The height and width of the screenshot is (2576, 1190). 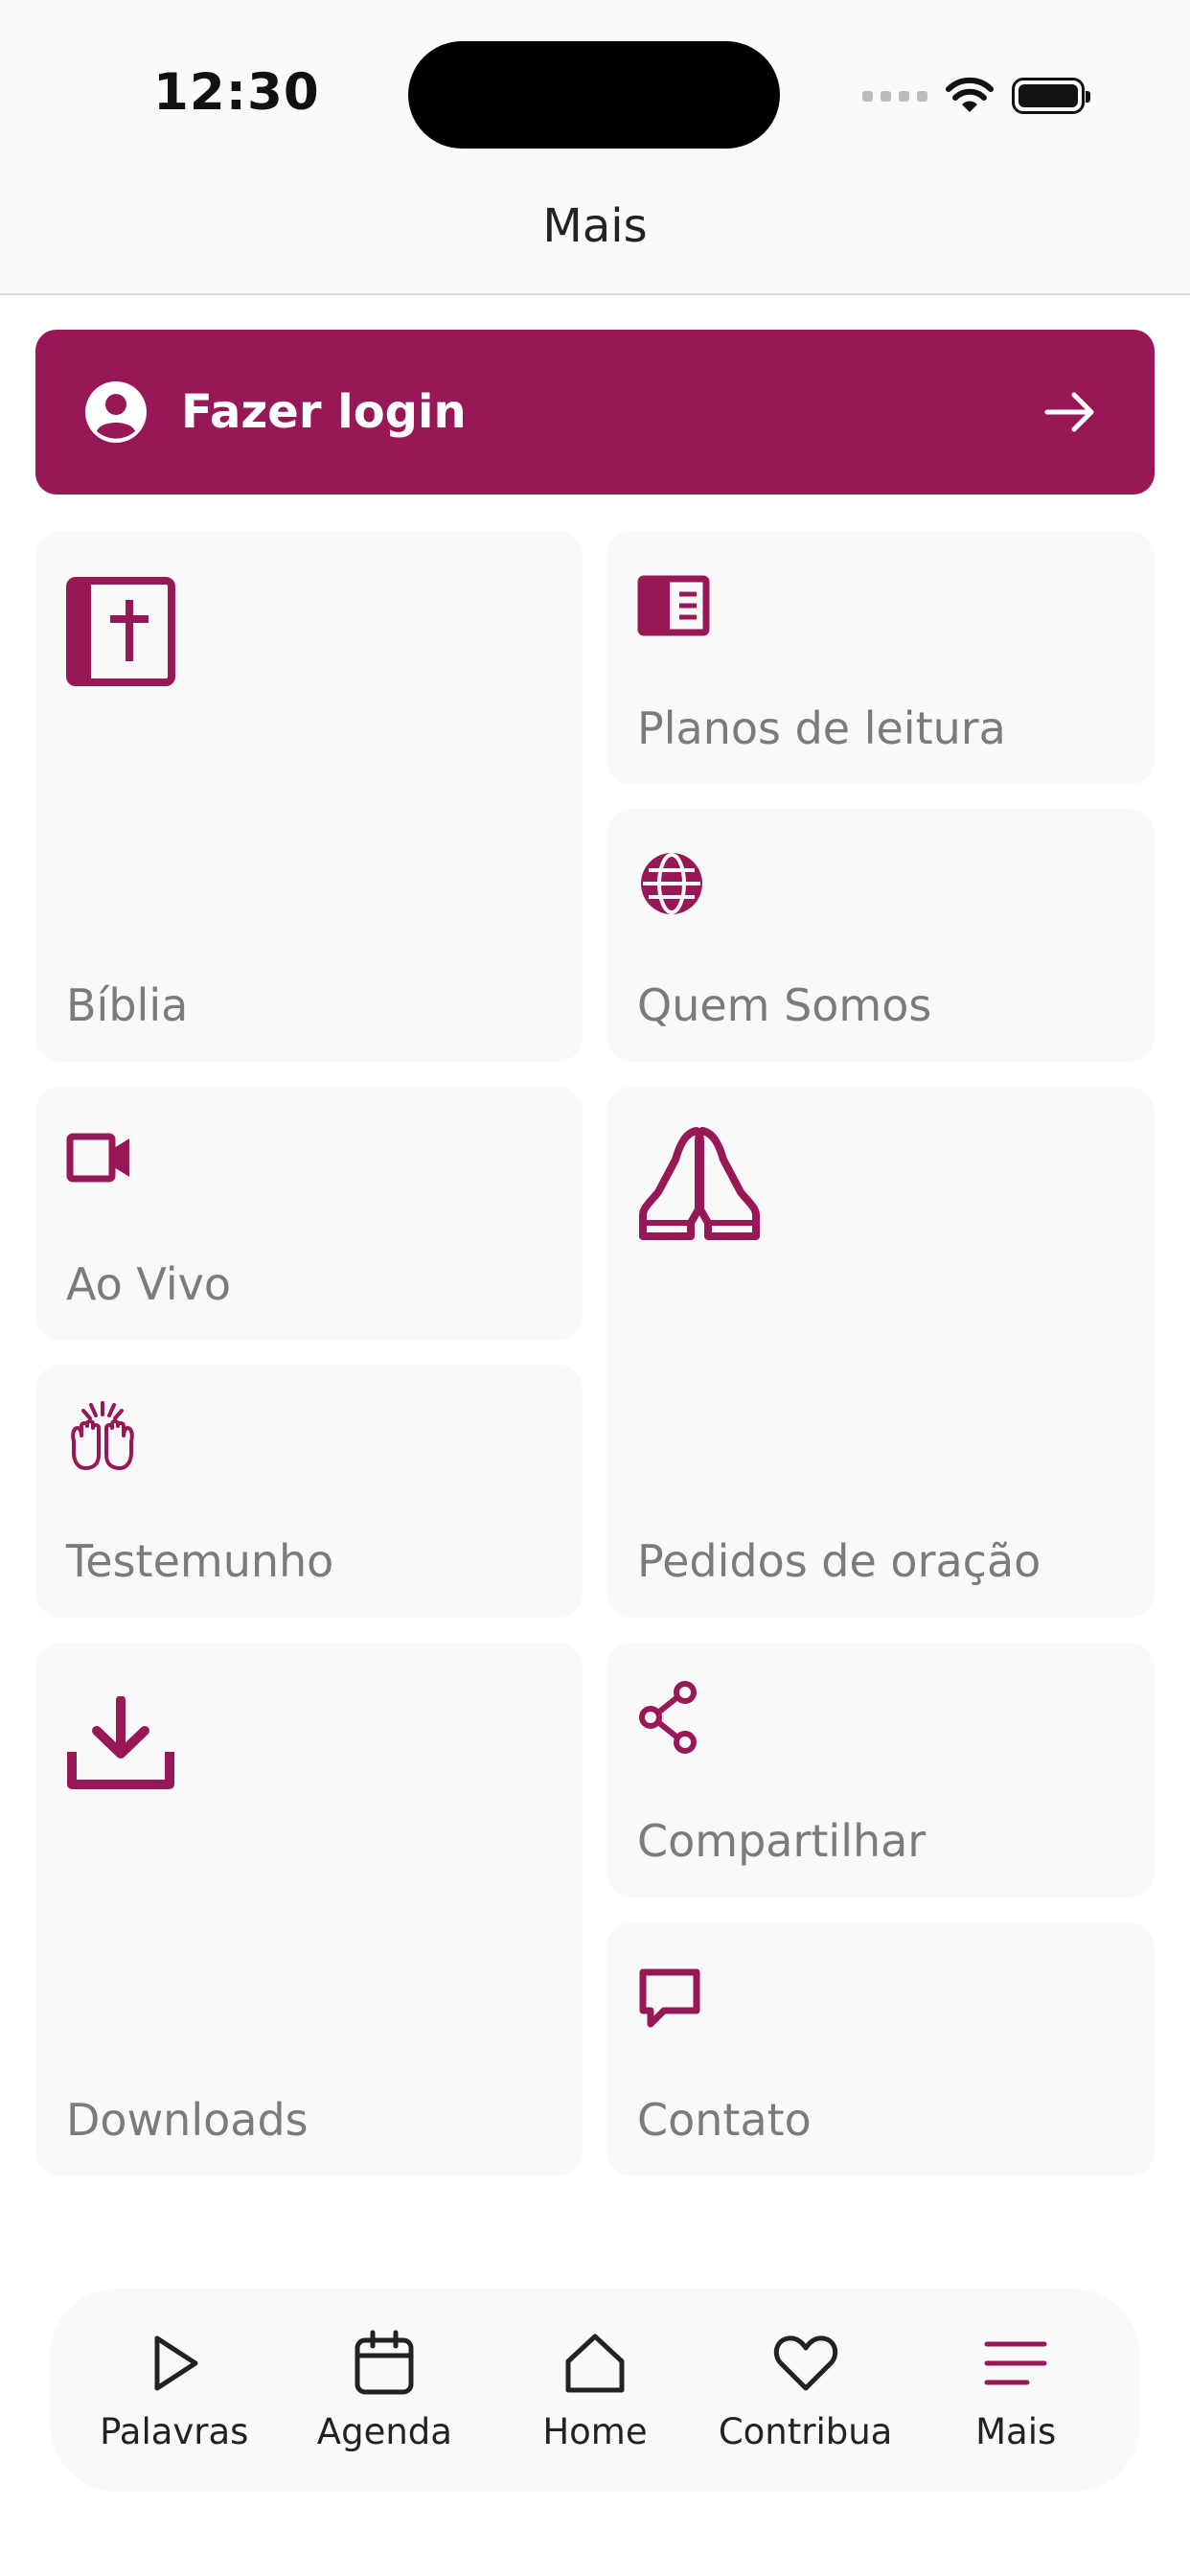 What do you see at coordinates (668, 1717) in the screenshot?
I see `share-icon` at bounding box center [668, 1717].